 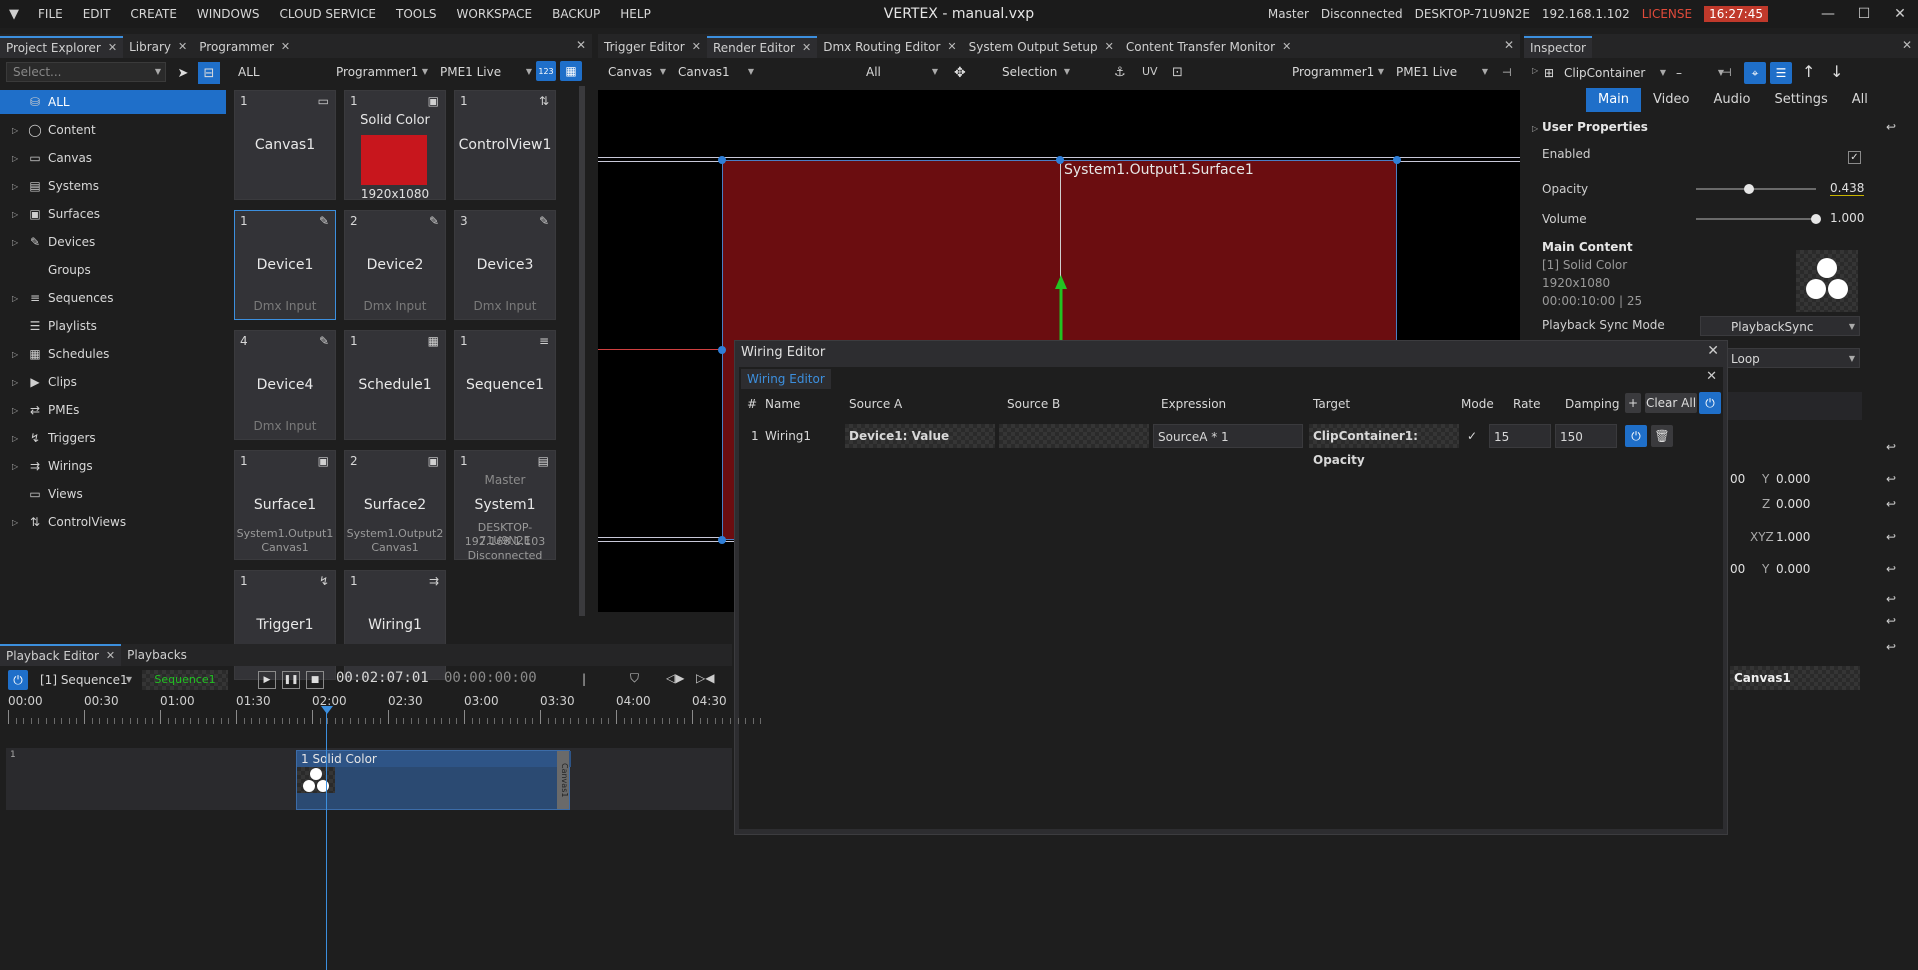 I want to click on volume-slider, so click(x=1756, y=219).